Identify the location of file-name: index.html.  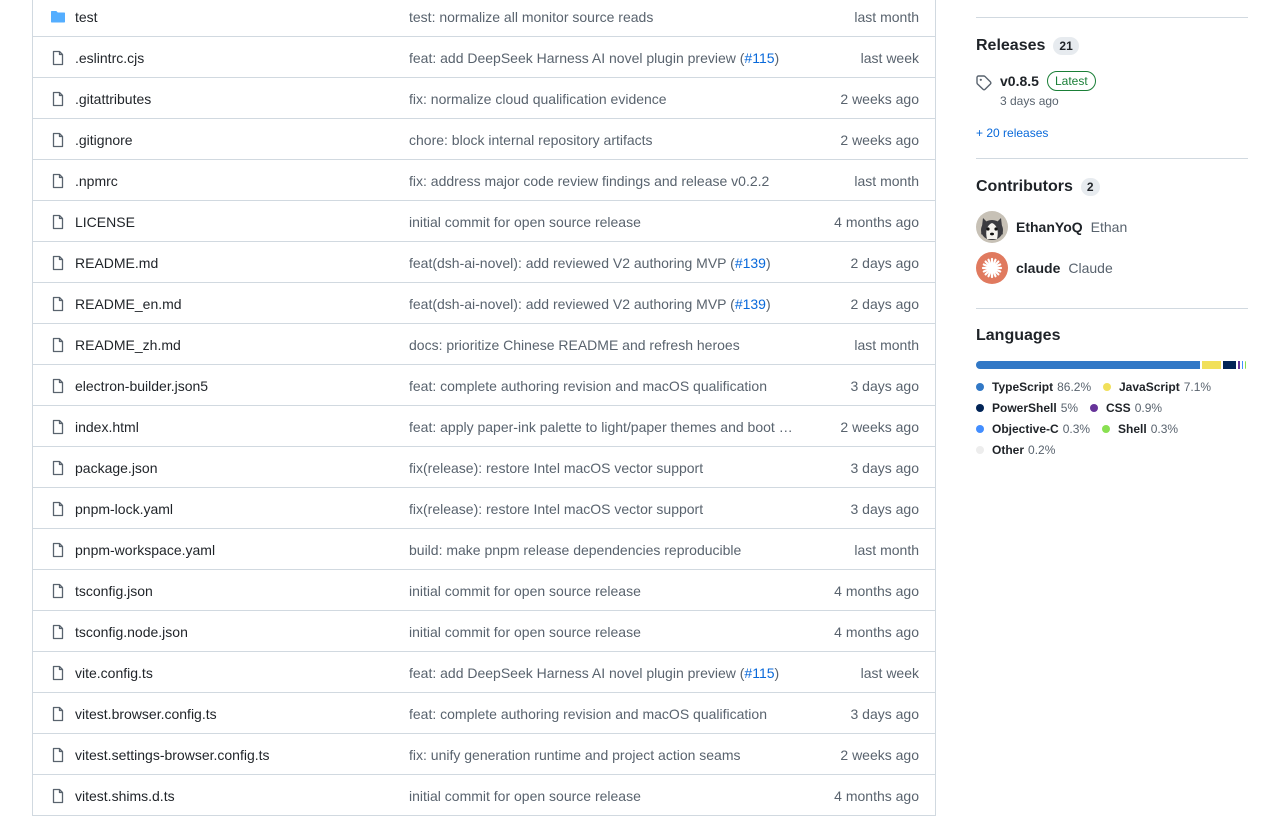
(107, 427).